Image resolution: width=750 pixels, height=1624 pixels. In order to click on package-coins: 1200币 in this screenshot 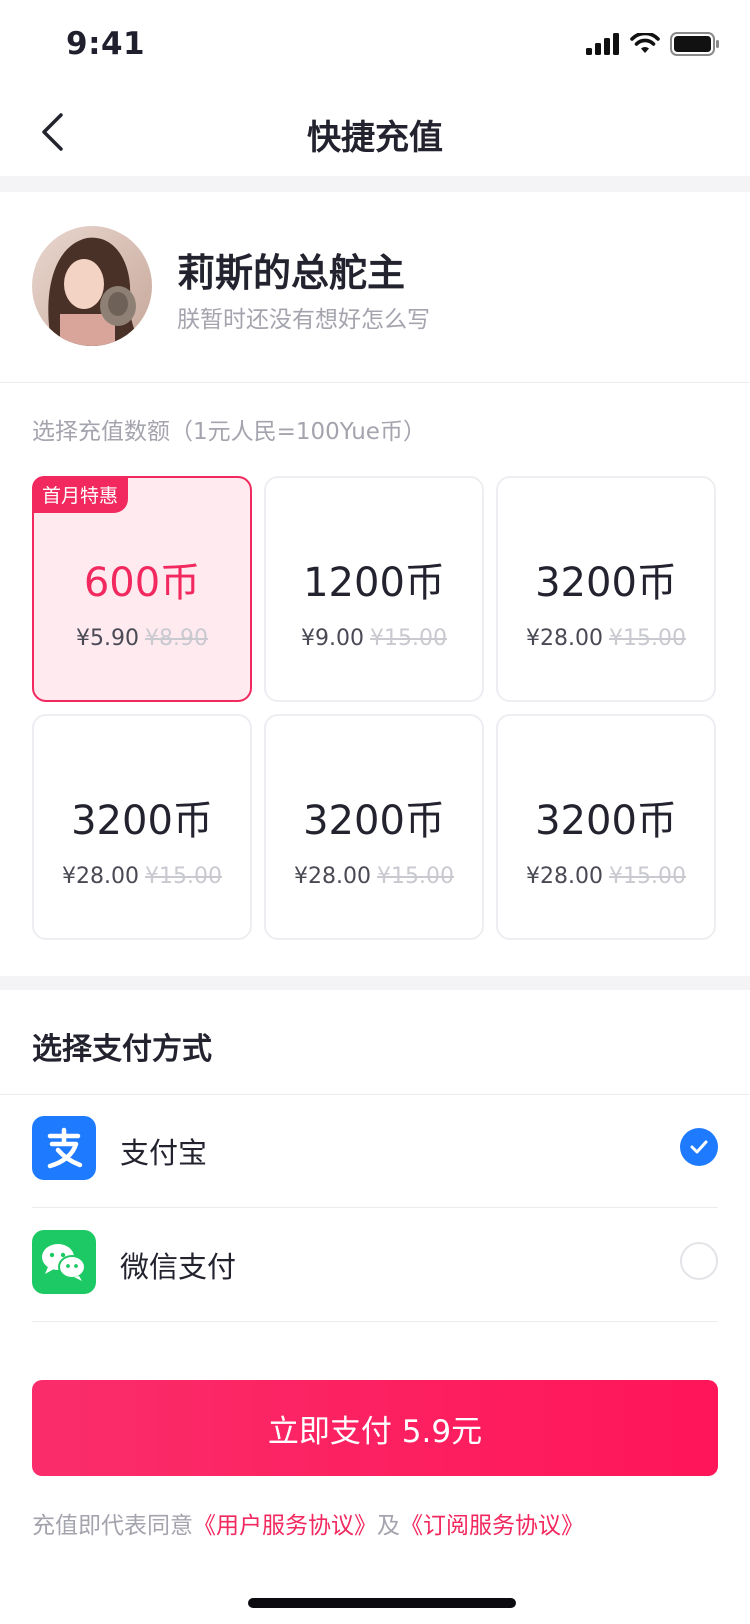, I will do `click(374, 583)`.